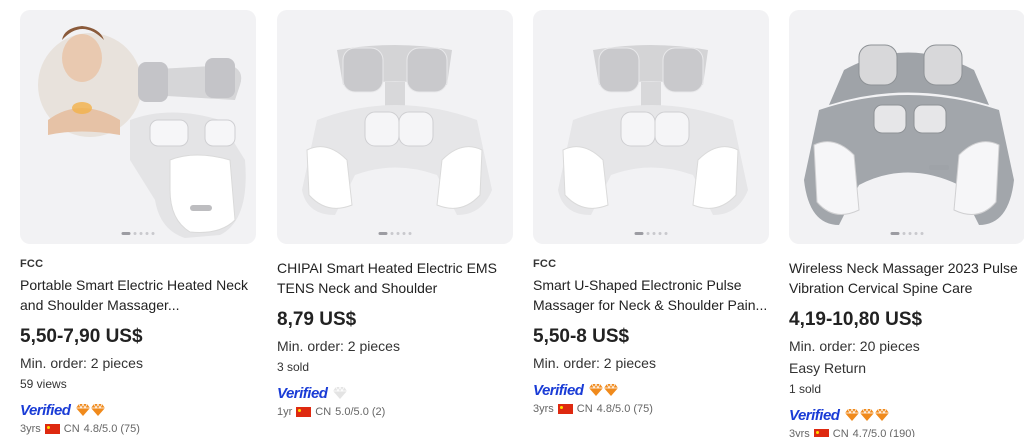 The width and height of the screenshot is (1024, 437). I want to click on product-price: 8,79 US$, so click(317, 319).